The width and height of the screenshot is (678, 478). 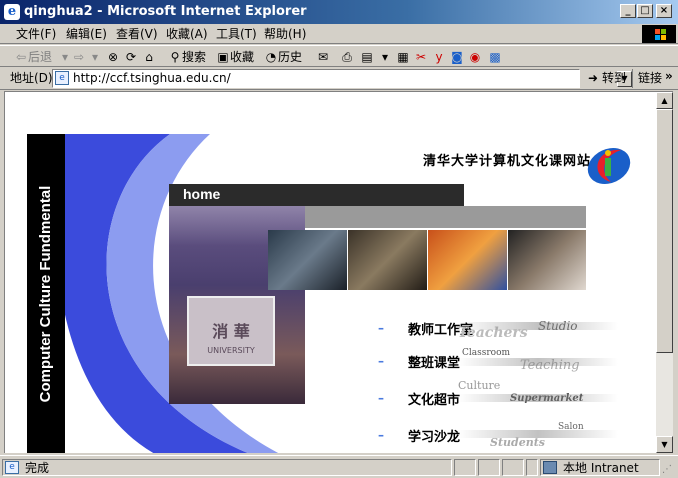 I want to click on status-bar: e 完成 本地 Intranet ⋰, so click(x=339, y=466).